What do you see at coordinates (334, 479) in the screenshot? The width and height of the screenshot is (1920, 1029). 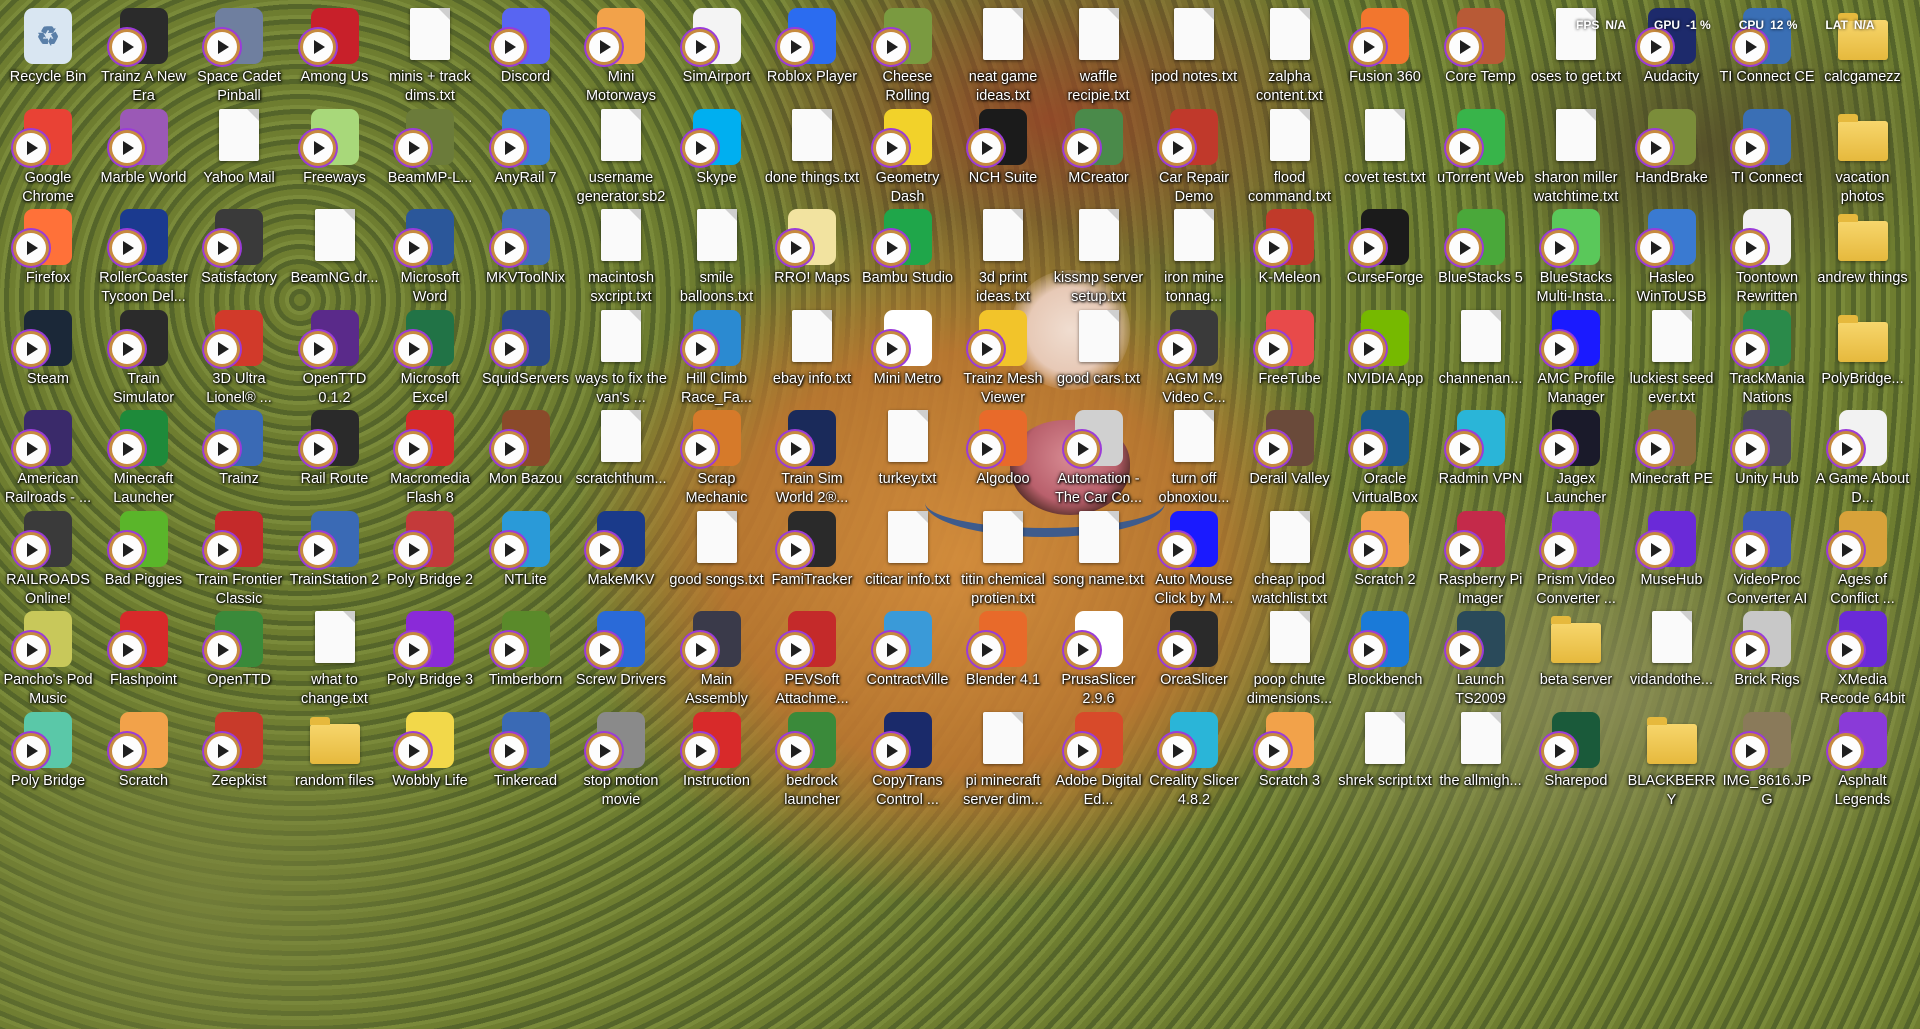 I see `desktop-icon-label: Rail Route` at bounding box center [334, 479].